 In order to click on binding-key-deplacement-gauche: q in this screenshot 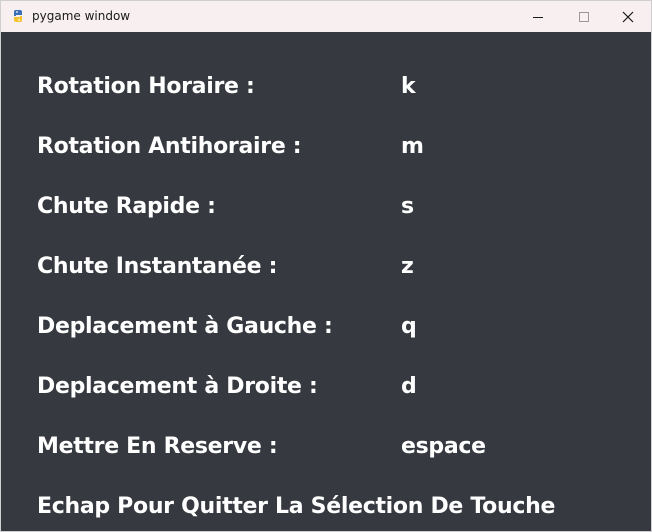, I will do `click(409, 326)`.